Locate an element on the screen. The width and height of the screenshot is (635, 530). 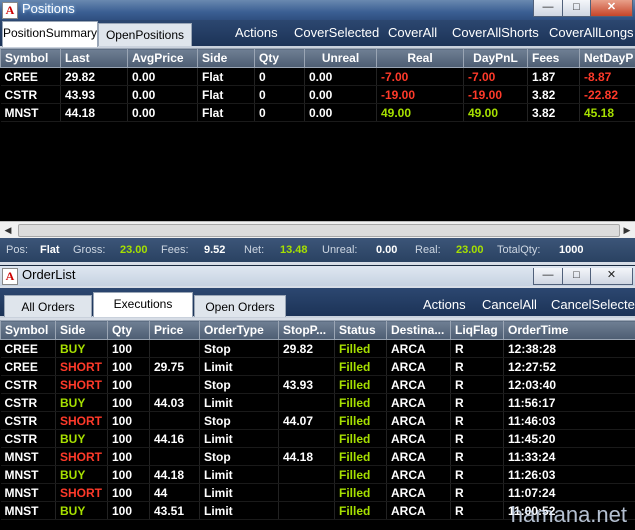
col-real: Real is located at coordinates (420, 58).